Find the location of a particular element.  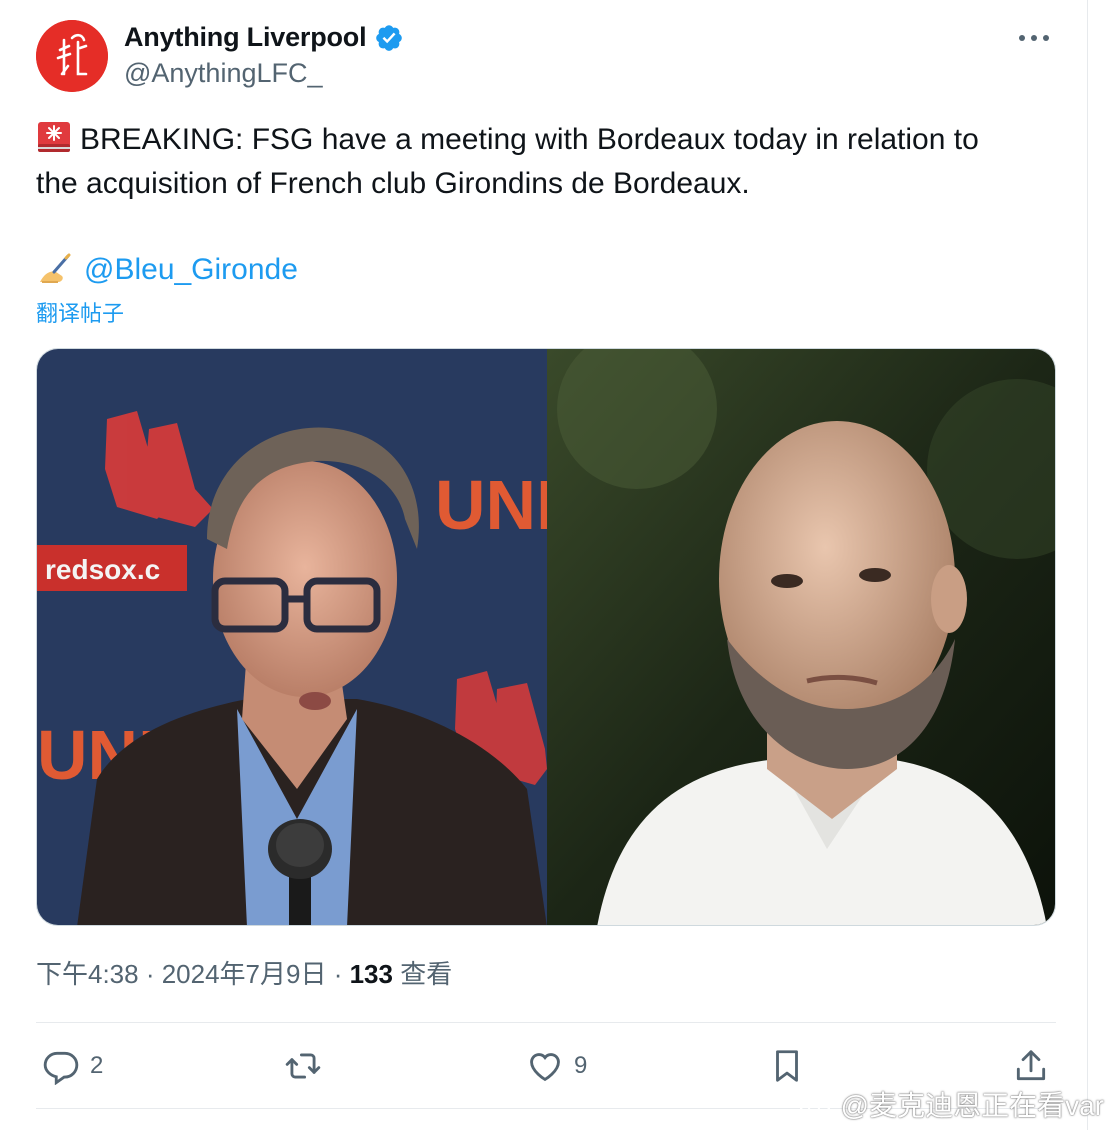

views-label: 查看 is located at coordinates (426, 974).